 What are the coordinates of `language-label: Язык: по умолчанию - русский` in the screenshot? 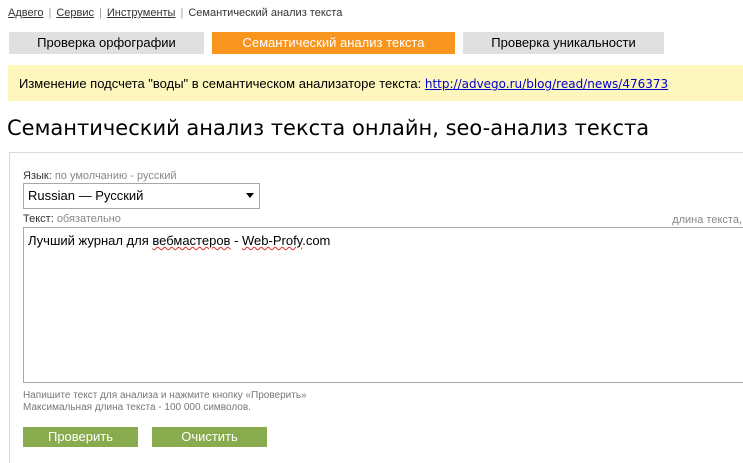 It's located at (100, 176).